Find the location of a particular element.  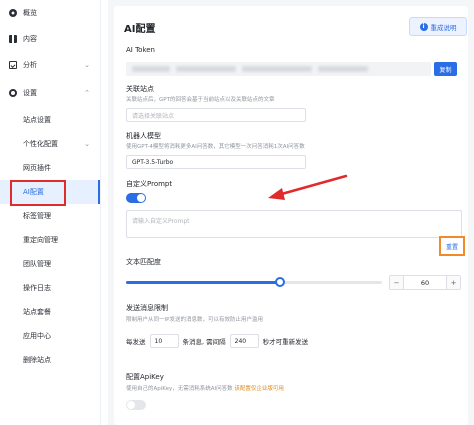

sidebar-item-label: 设置 is located at coordinates (30, 93).